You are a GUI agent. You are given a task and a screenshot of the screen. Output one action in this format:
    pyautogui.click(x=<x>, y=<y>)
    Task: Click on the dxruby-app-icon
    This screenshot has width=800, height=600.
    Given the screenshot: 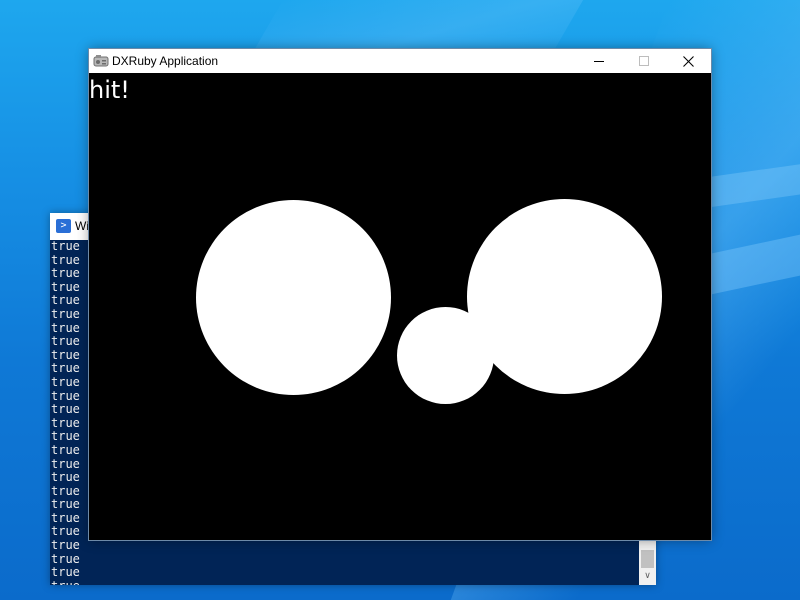 What is the action you would take?
    pyautogui.click(x=101, y=61)
    